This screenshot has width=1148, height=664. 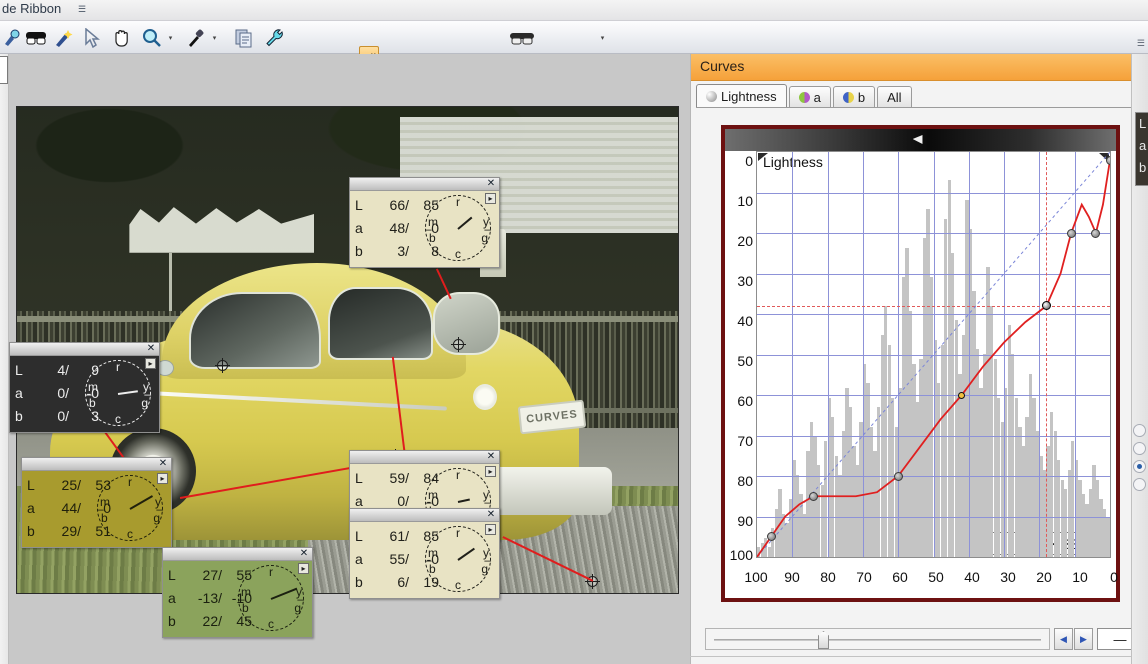 I want to click on wheel-tick-right: –, so click(x=147, y=394).